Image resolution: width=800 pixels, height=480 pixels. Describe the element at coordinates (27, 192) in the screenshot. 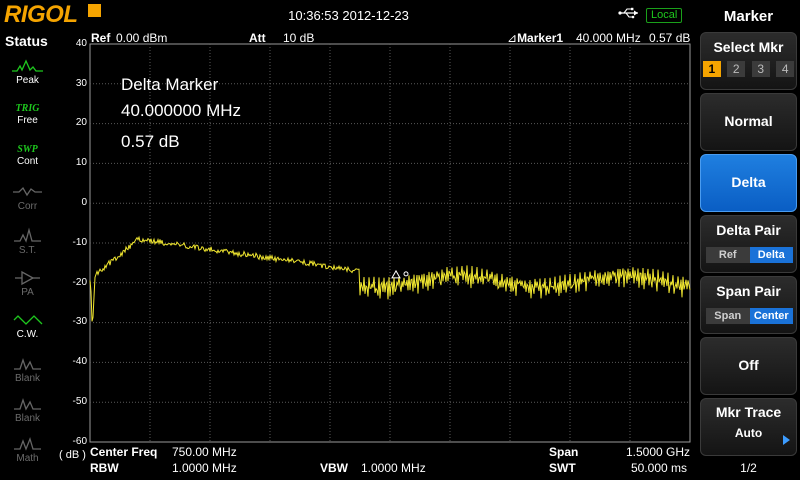

I see `corr-icon` at that location.